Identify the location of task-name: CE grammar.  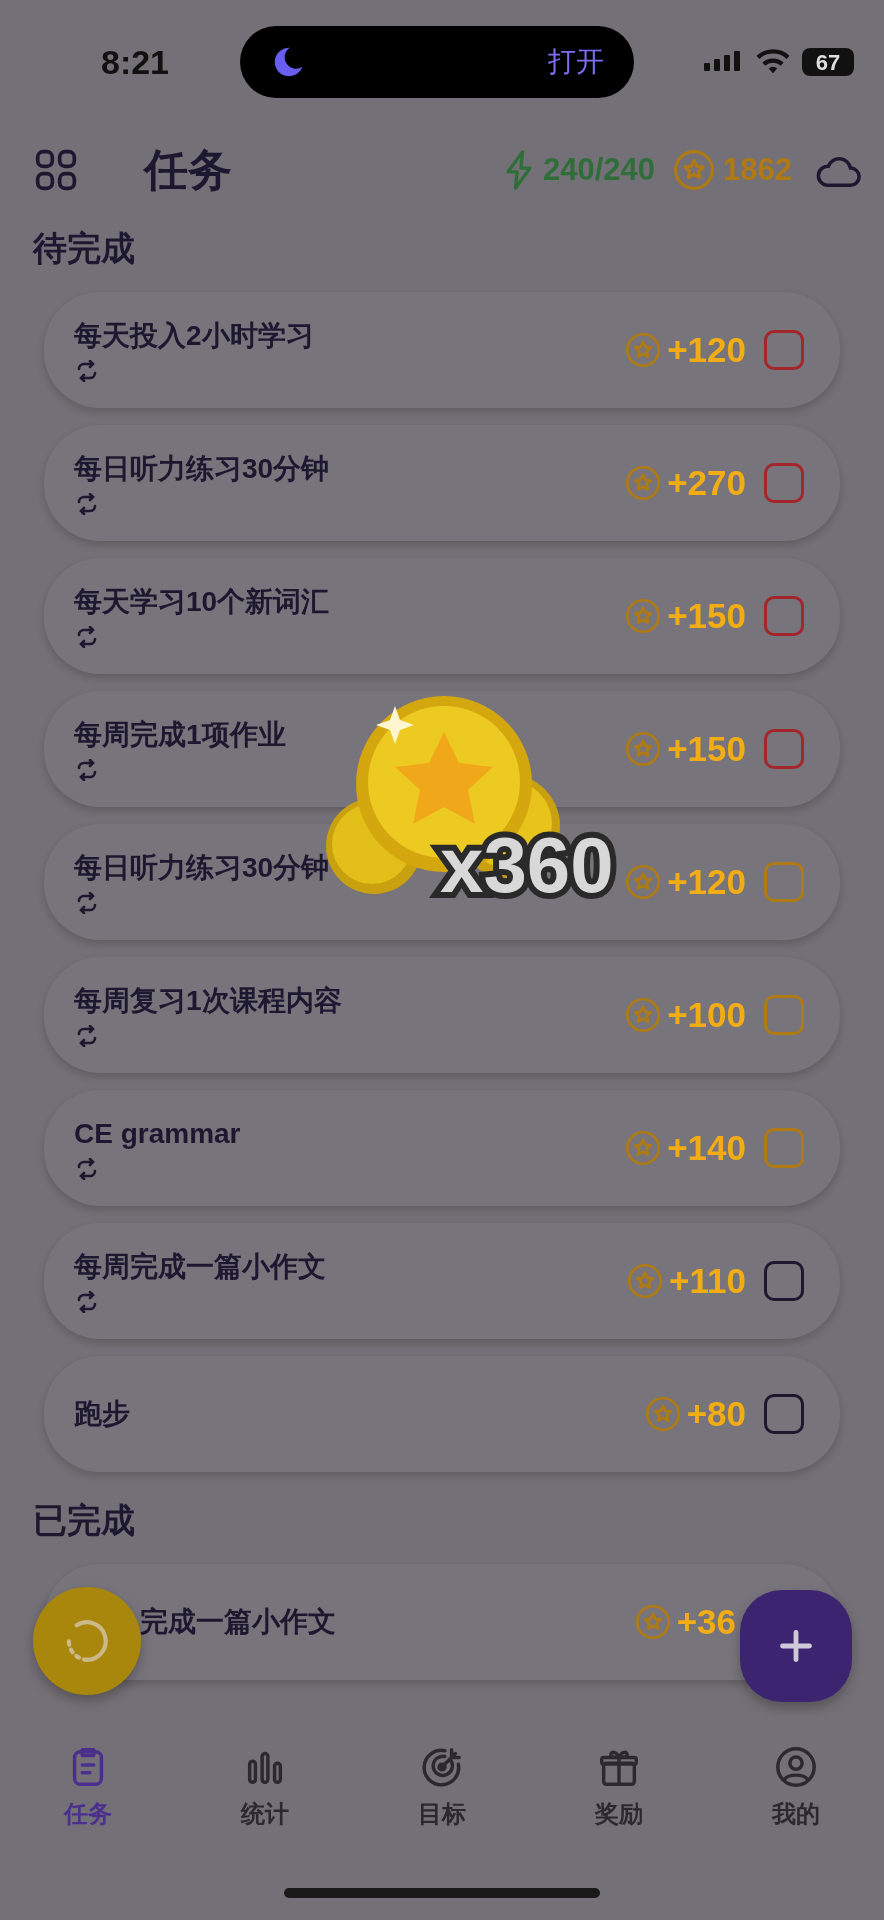
(157, 1134).